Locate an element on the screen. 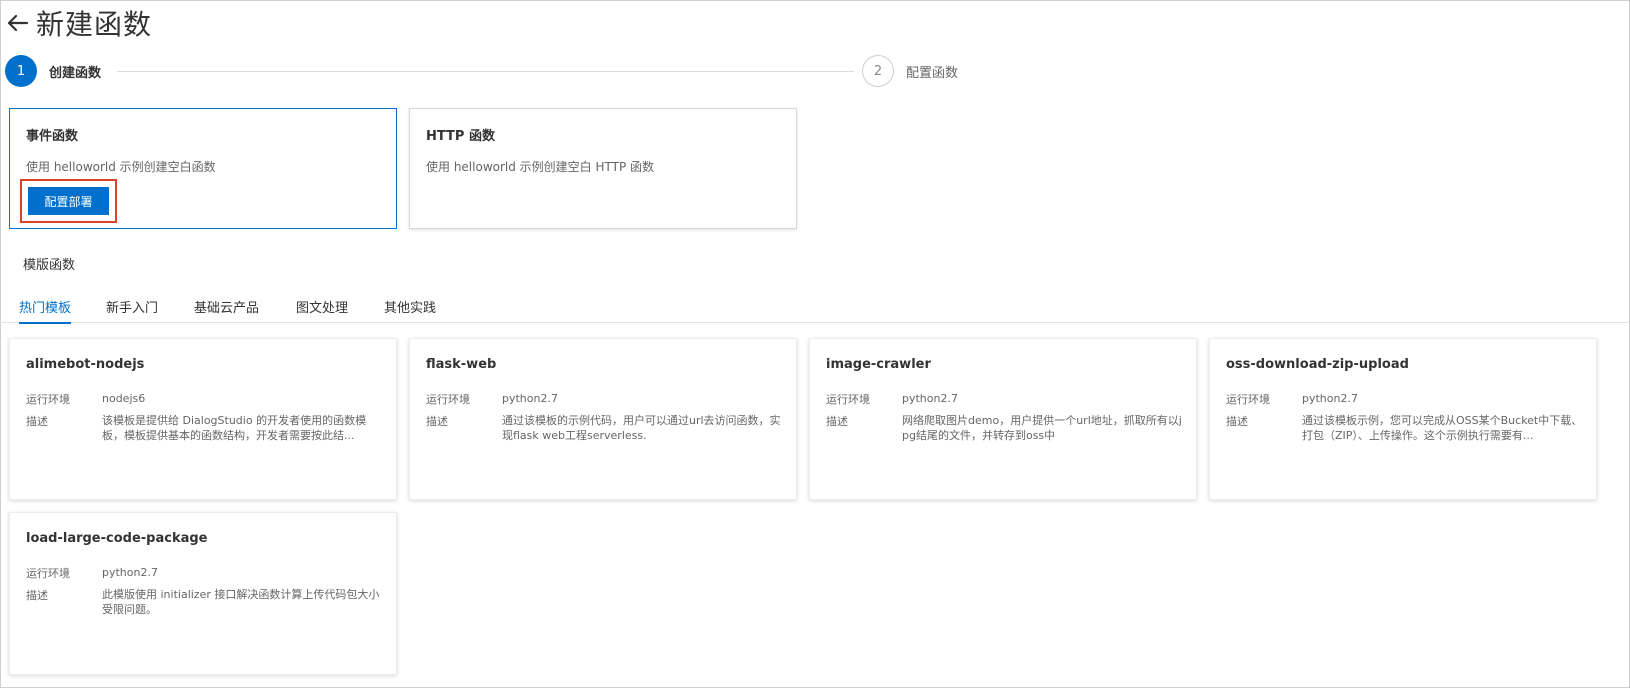  event-function-title: 事件函数 is located at coordinates (52, 136).